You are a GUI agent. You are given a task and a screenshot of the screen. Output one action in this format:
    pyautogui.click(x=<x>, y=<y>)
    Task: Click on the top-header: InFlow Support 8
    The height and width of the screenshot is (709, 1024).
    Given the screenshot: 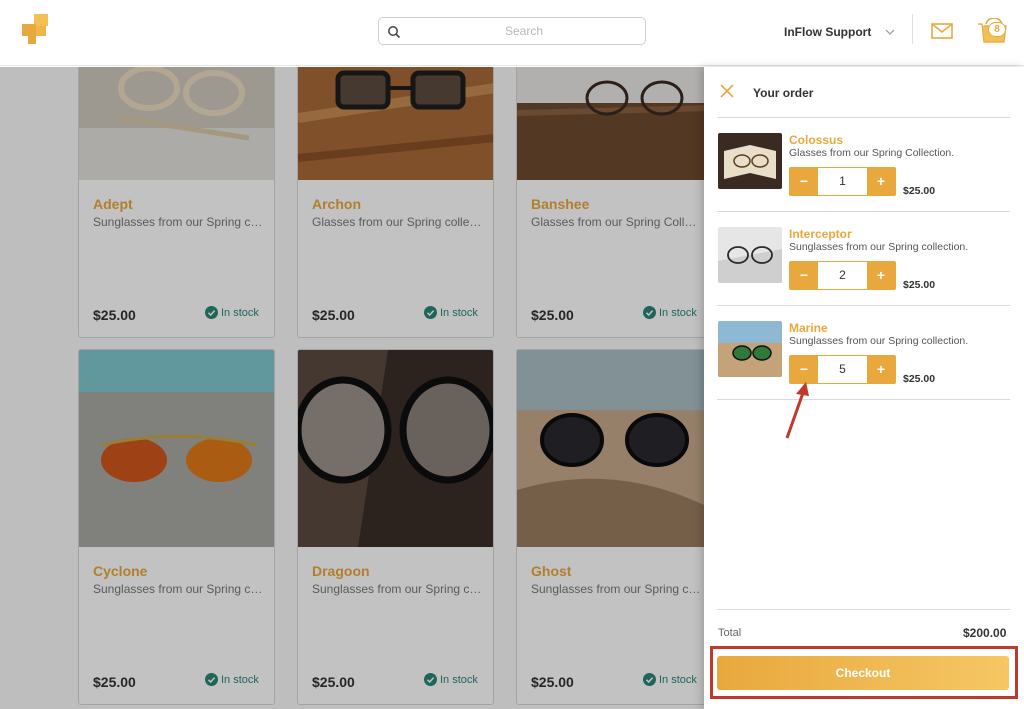 What is the action you would take?
    pyautogui.click(x=512, y=33)
    